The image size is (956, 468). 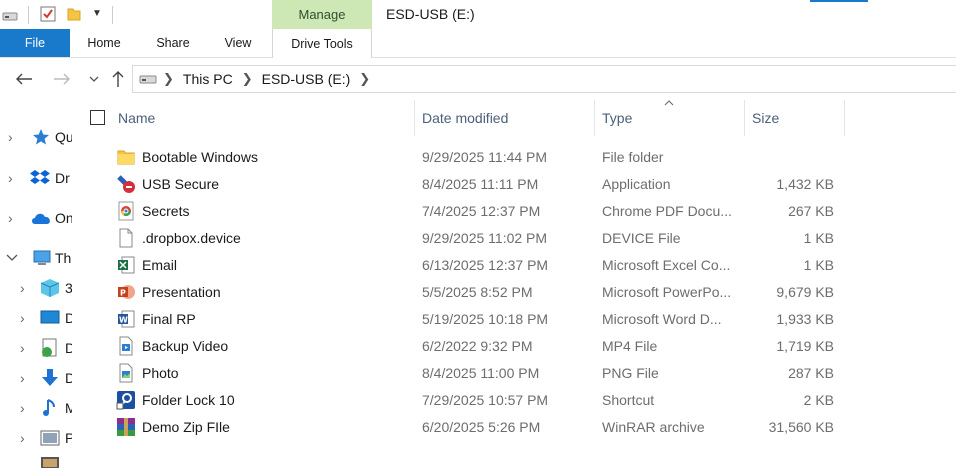 What do you see at coordinates (28, 15) in the screenshot?
I see `separator` at bounding box center [28, 15].